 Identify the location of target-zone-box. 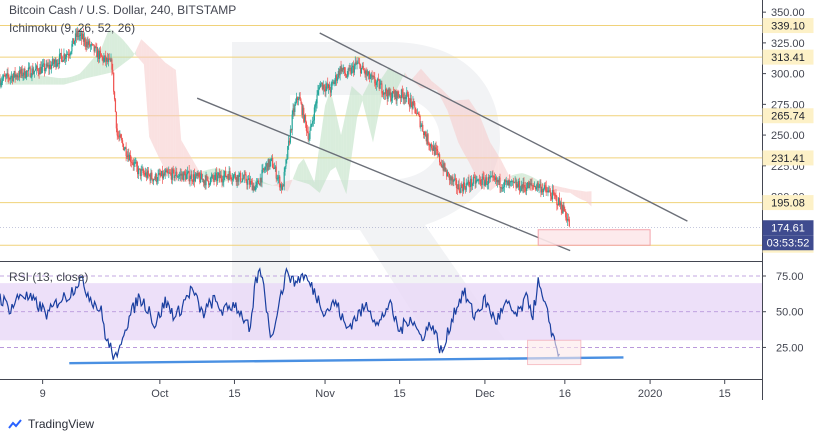
(594, 237).